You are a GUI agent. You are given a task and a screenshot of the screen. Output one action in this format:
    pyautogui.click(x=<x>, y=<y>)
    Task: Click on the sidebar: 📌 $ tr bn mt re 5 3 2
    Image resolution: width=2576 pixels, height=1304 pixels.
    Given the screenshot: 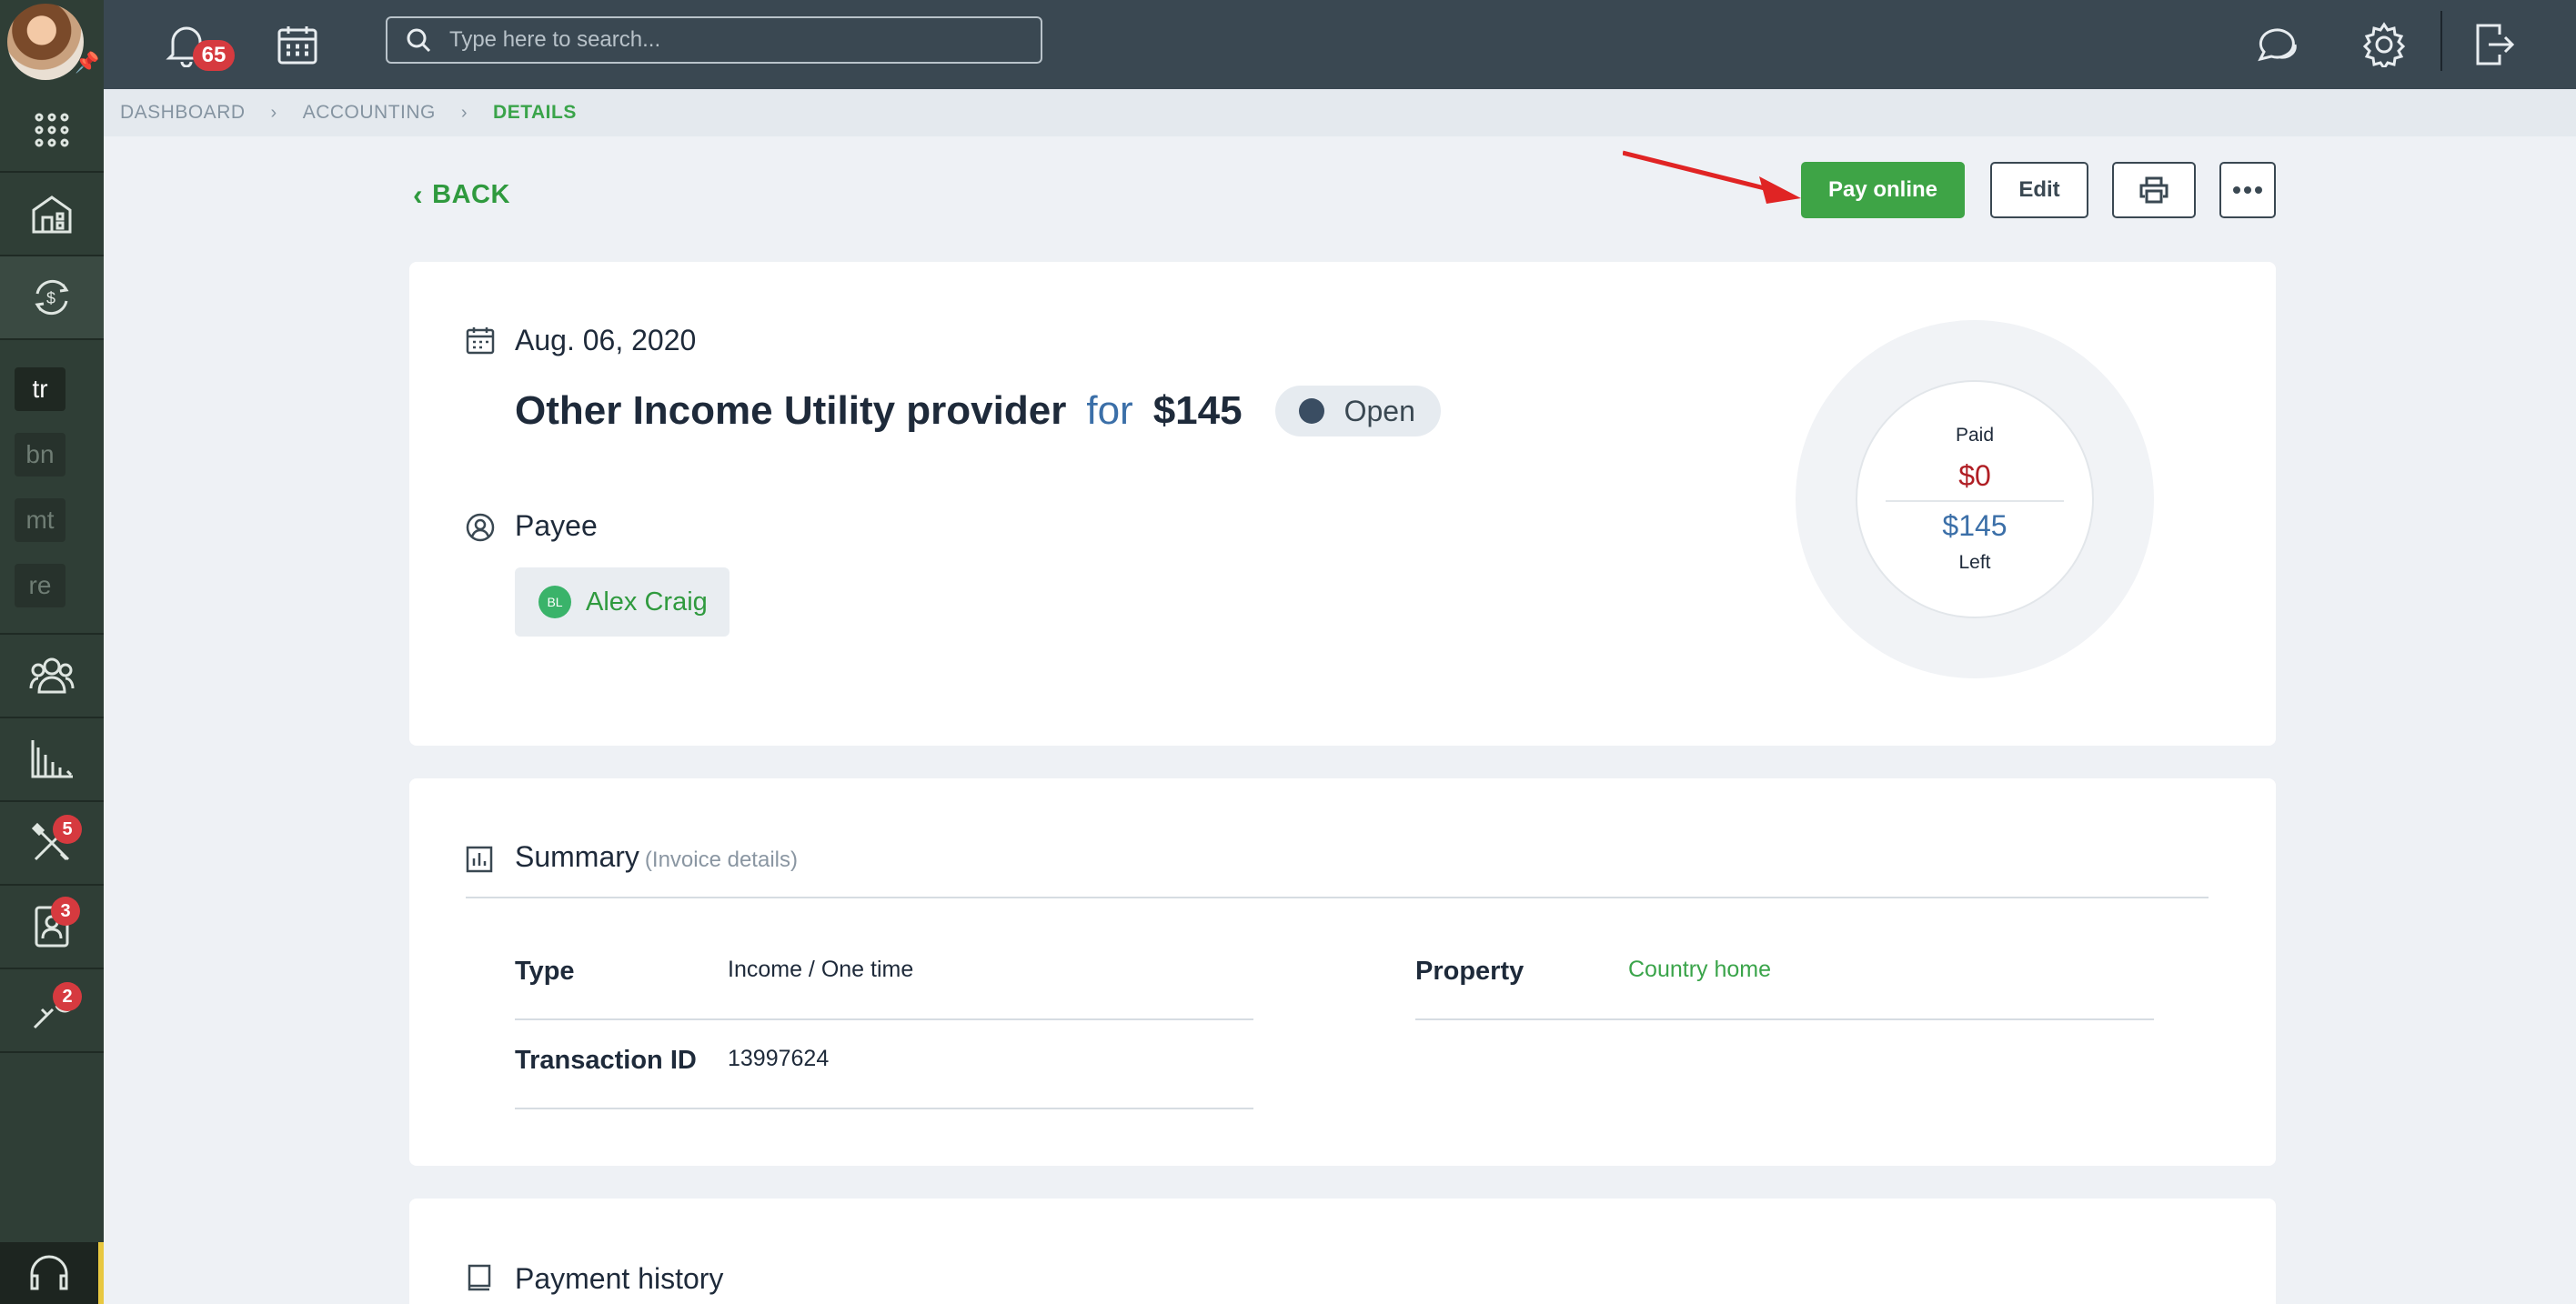 What is the action you would take?
    pyautogui.click(x=52, y=652)
    